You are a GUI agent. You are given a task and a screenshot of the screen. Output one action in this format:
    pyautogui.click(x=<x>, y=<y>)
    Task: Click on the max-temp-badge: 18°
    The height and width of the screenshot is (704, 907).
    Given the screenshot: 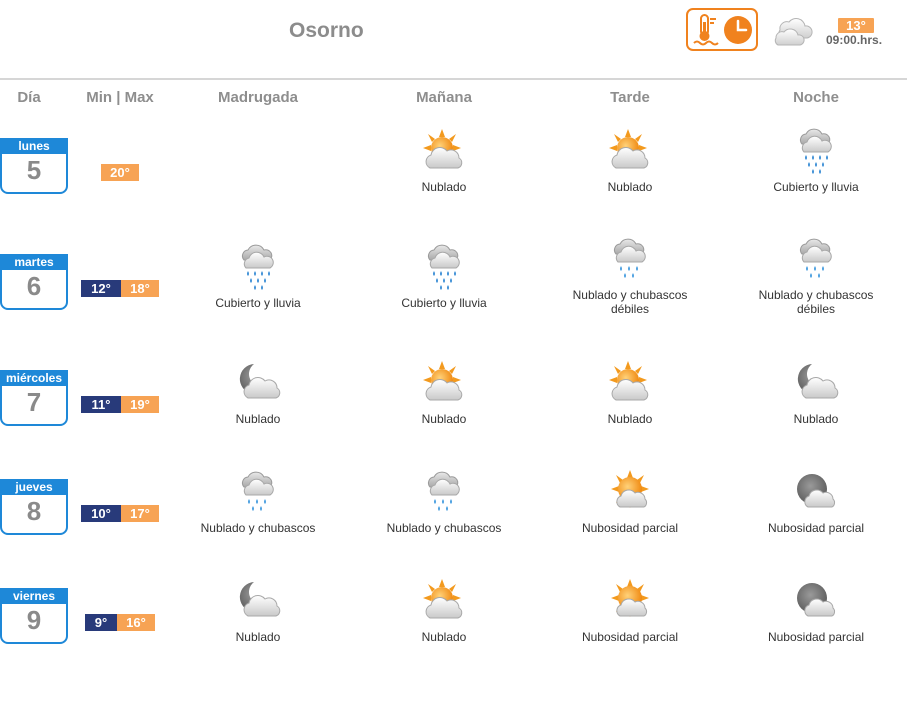 What is the action you would take?
    pyautogui.click(x=140, y=288)
    